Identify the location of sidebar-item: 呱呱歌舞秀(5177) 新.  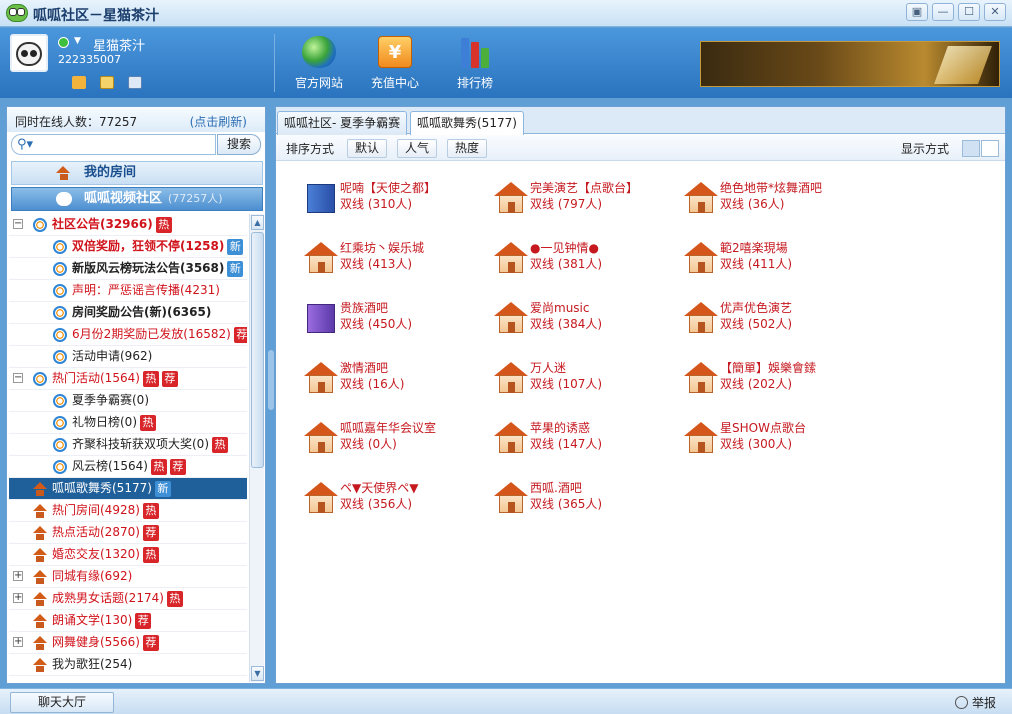
(128, 489).